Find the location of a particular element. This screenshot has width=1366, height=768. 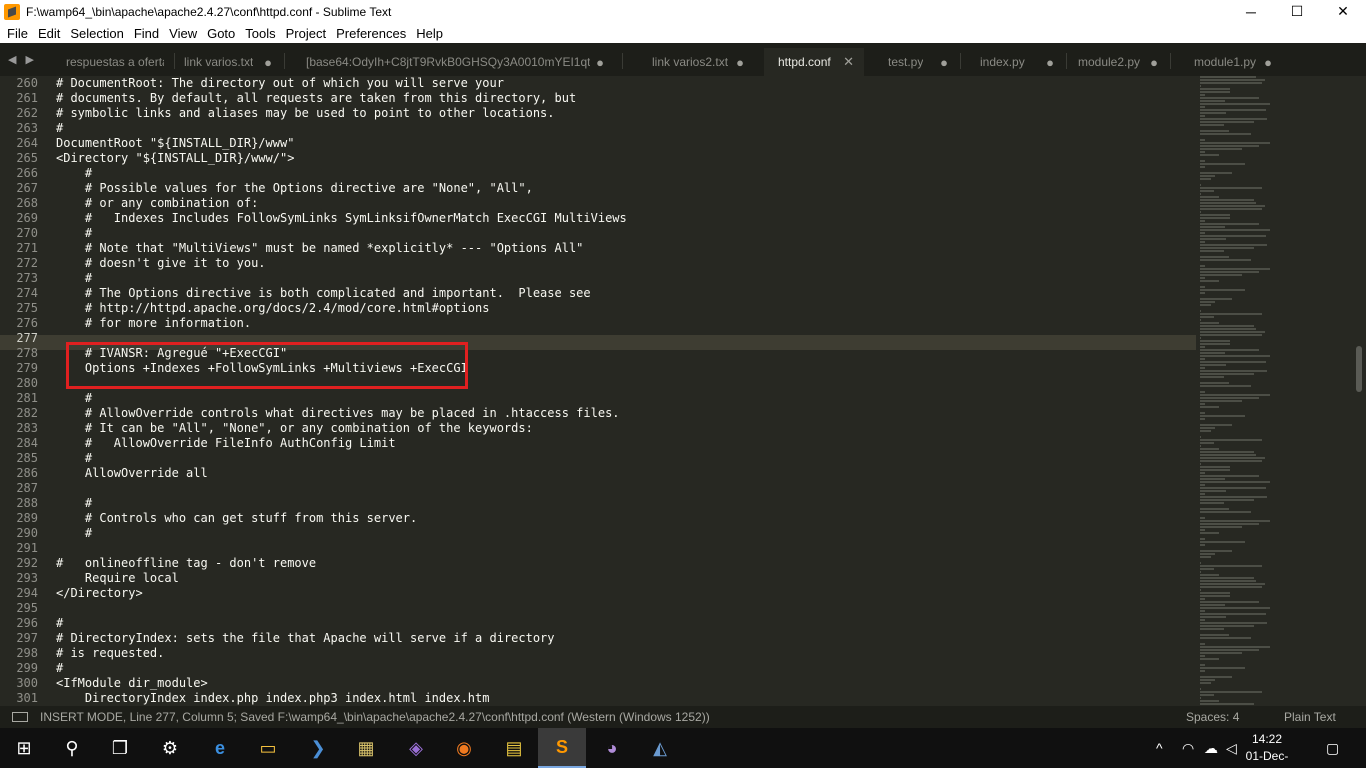

tab-index-py: index.py ● is located at coordinates (1015, 62).